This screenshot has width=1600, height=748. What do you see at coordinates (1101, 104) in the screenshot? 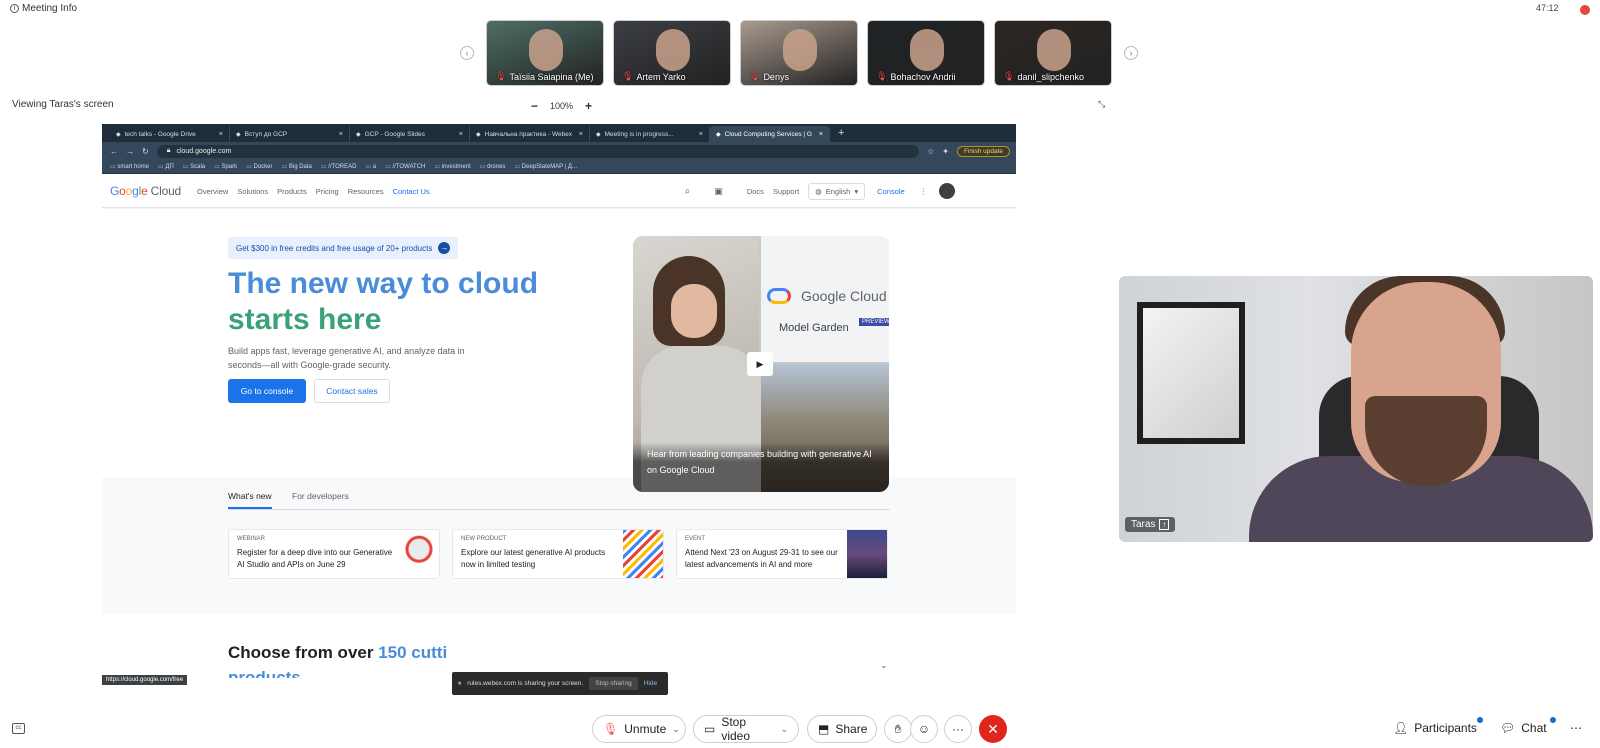
I see `collapse-icon: ⤡` at bounding box center [1101, 104].